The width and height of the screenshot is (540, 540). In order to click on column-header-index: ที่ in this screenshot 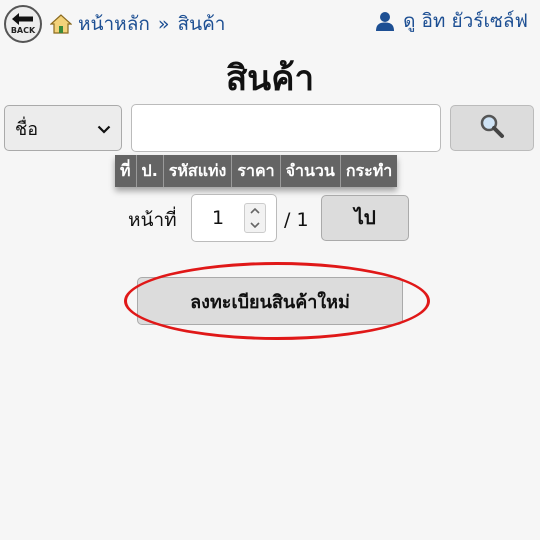, I will do `click(125, 171)`.